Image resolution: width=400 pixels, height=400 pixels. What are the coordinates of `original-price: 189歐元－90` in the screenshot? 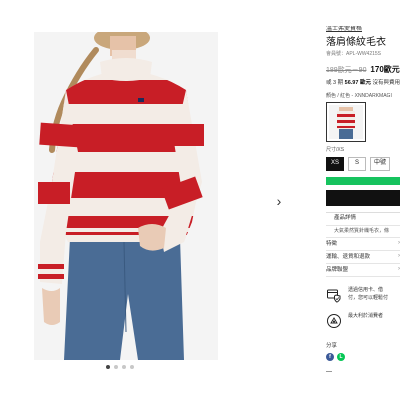 It's located at (346, 71).